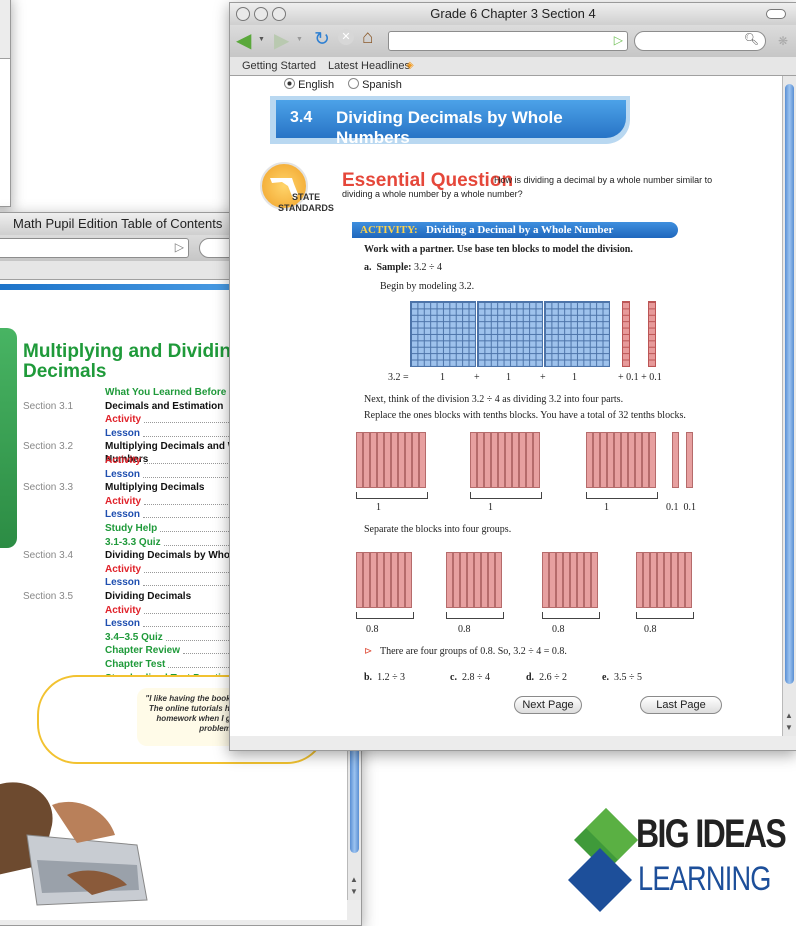 The width and height of the screenshot is (796, 926). What do you see at coordinates (166, 392) in the screenshot?
I see `toc-entry-title: What You Learned Before` at bounding box center [166, 392].